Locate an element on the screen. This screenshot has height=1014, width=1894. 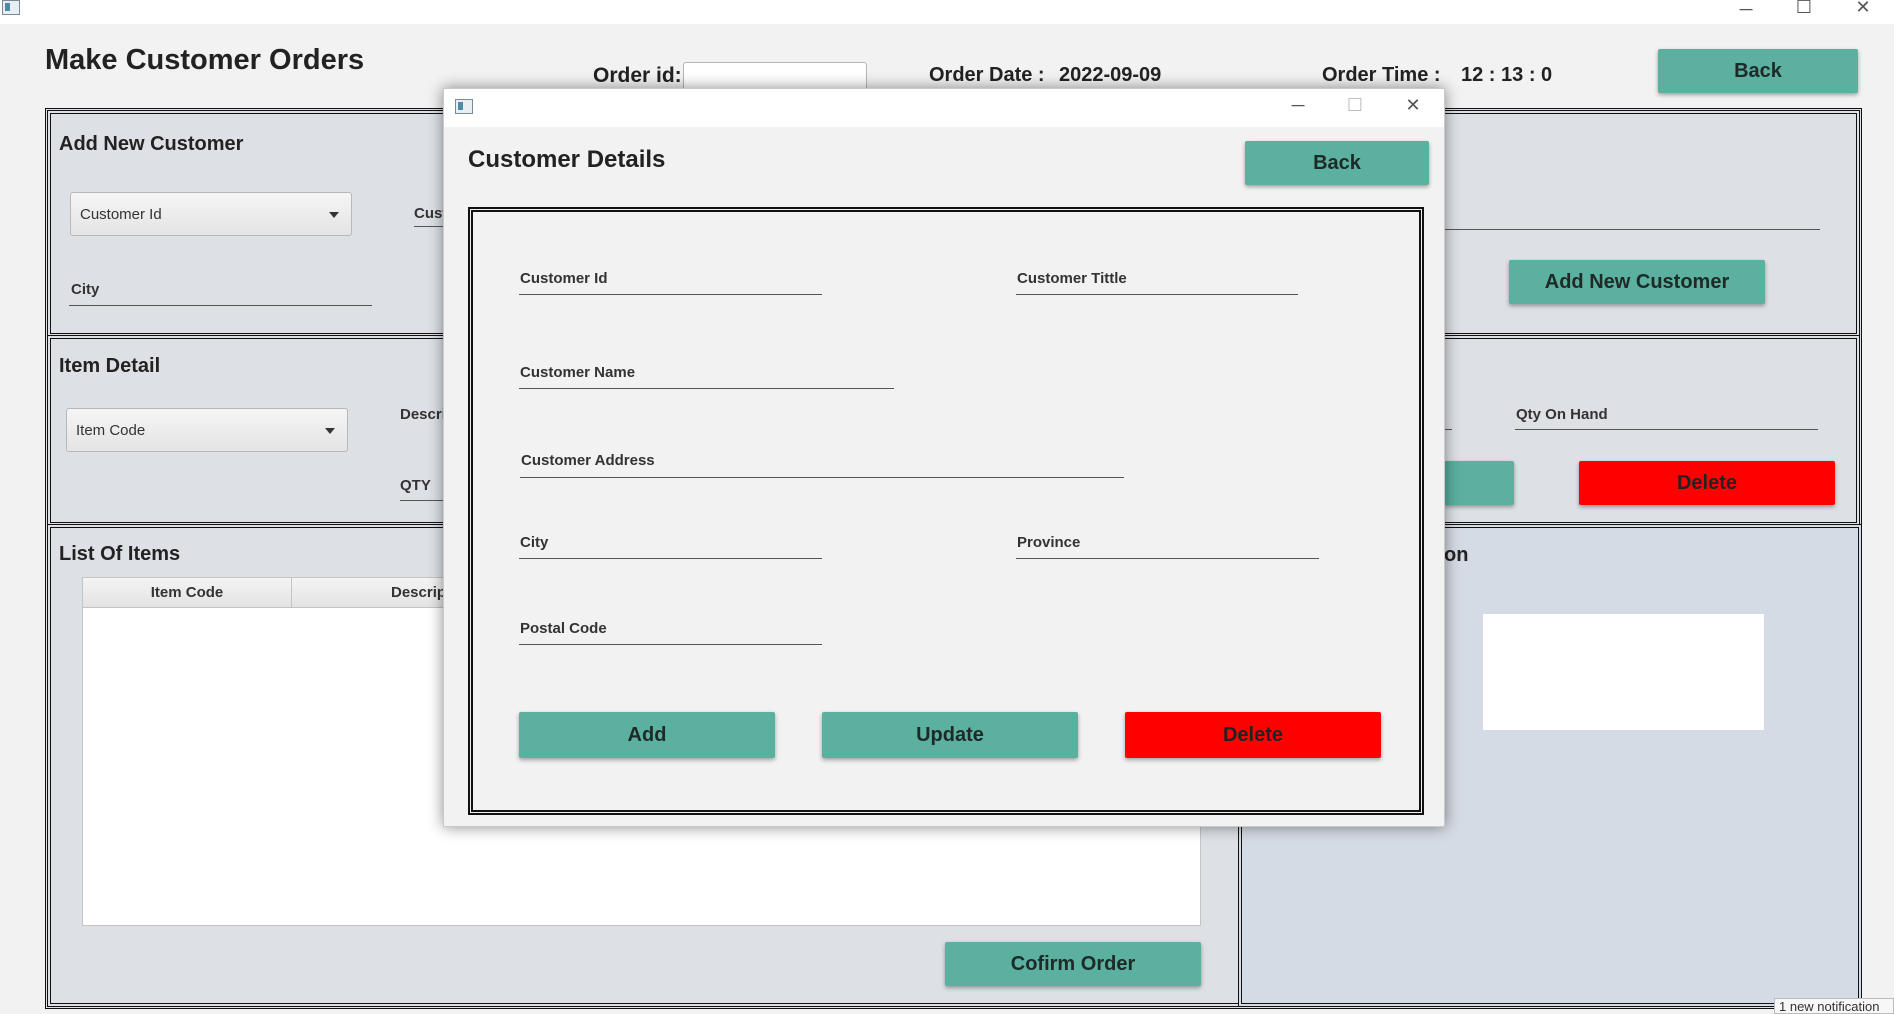
customer-id-combo: Customer Id is located at coordinates (211, 214).